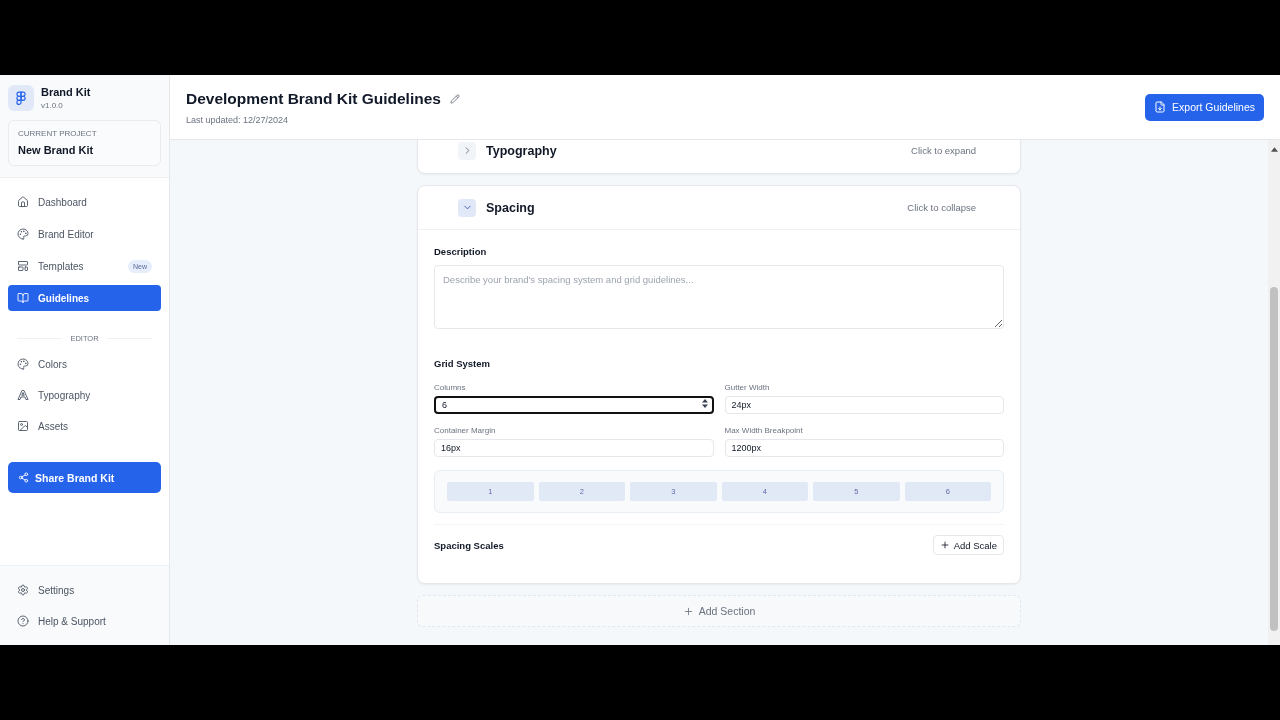 This screenshot has width=1280, height=720. I want to click on sidebar-item: Colors, so click(84, 364).